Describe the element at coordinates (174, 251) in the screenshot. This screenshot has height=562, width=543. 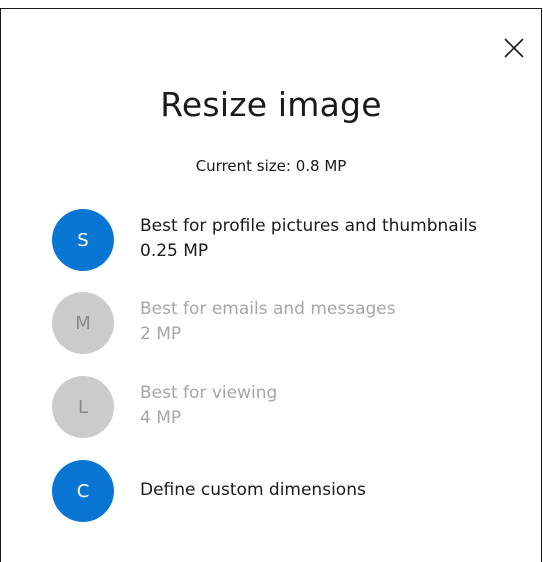
I see `option-small-size: 0.25 MP` at that location.